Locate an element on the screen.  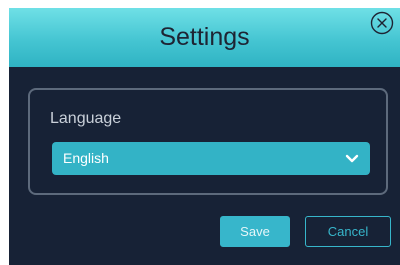
save-button: Save is located at coordinates (255, 231).